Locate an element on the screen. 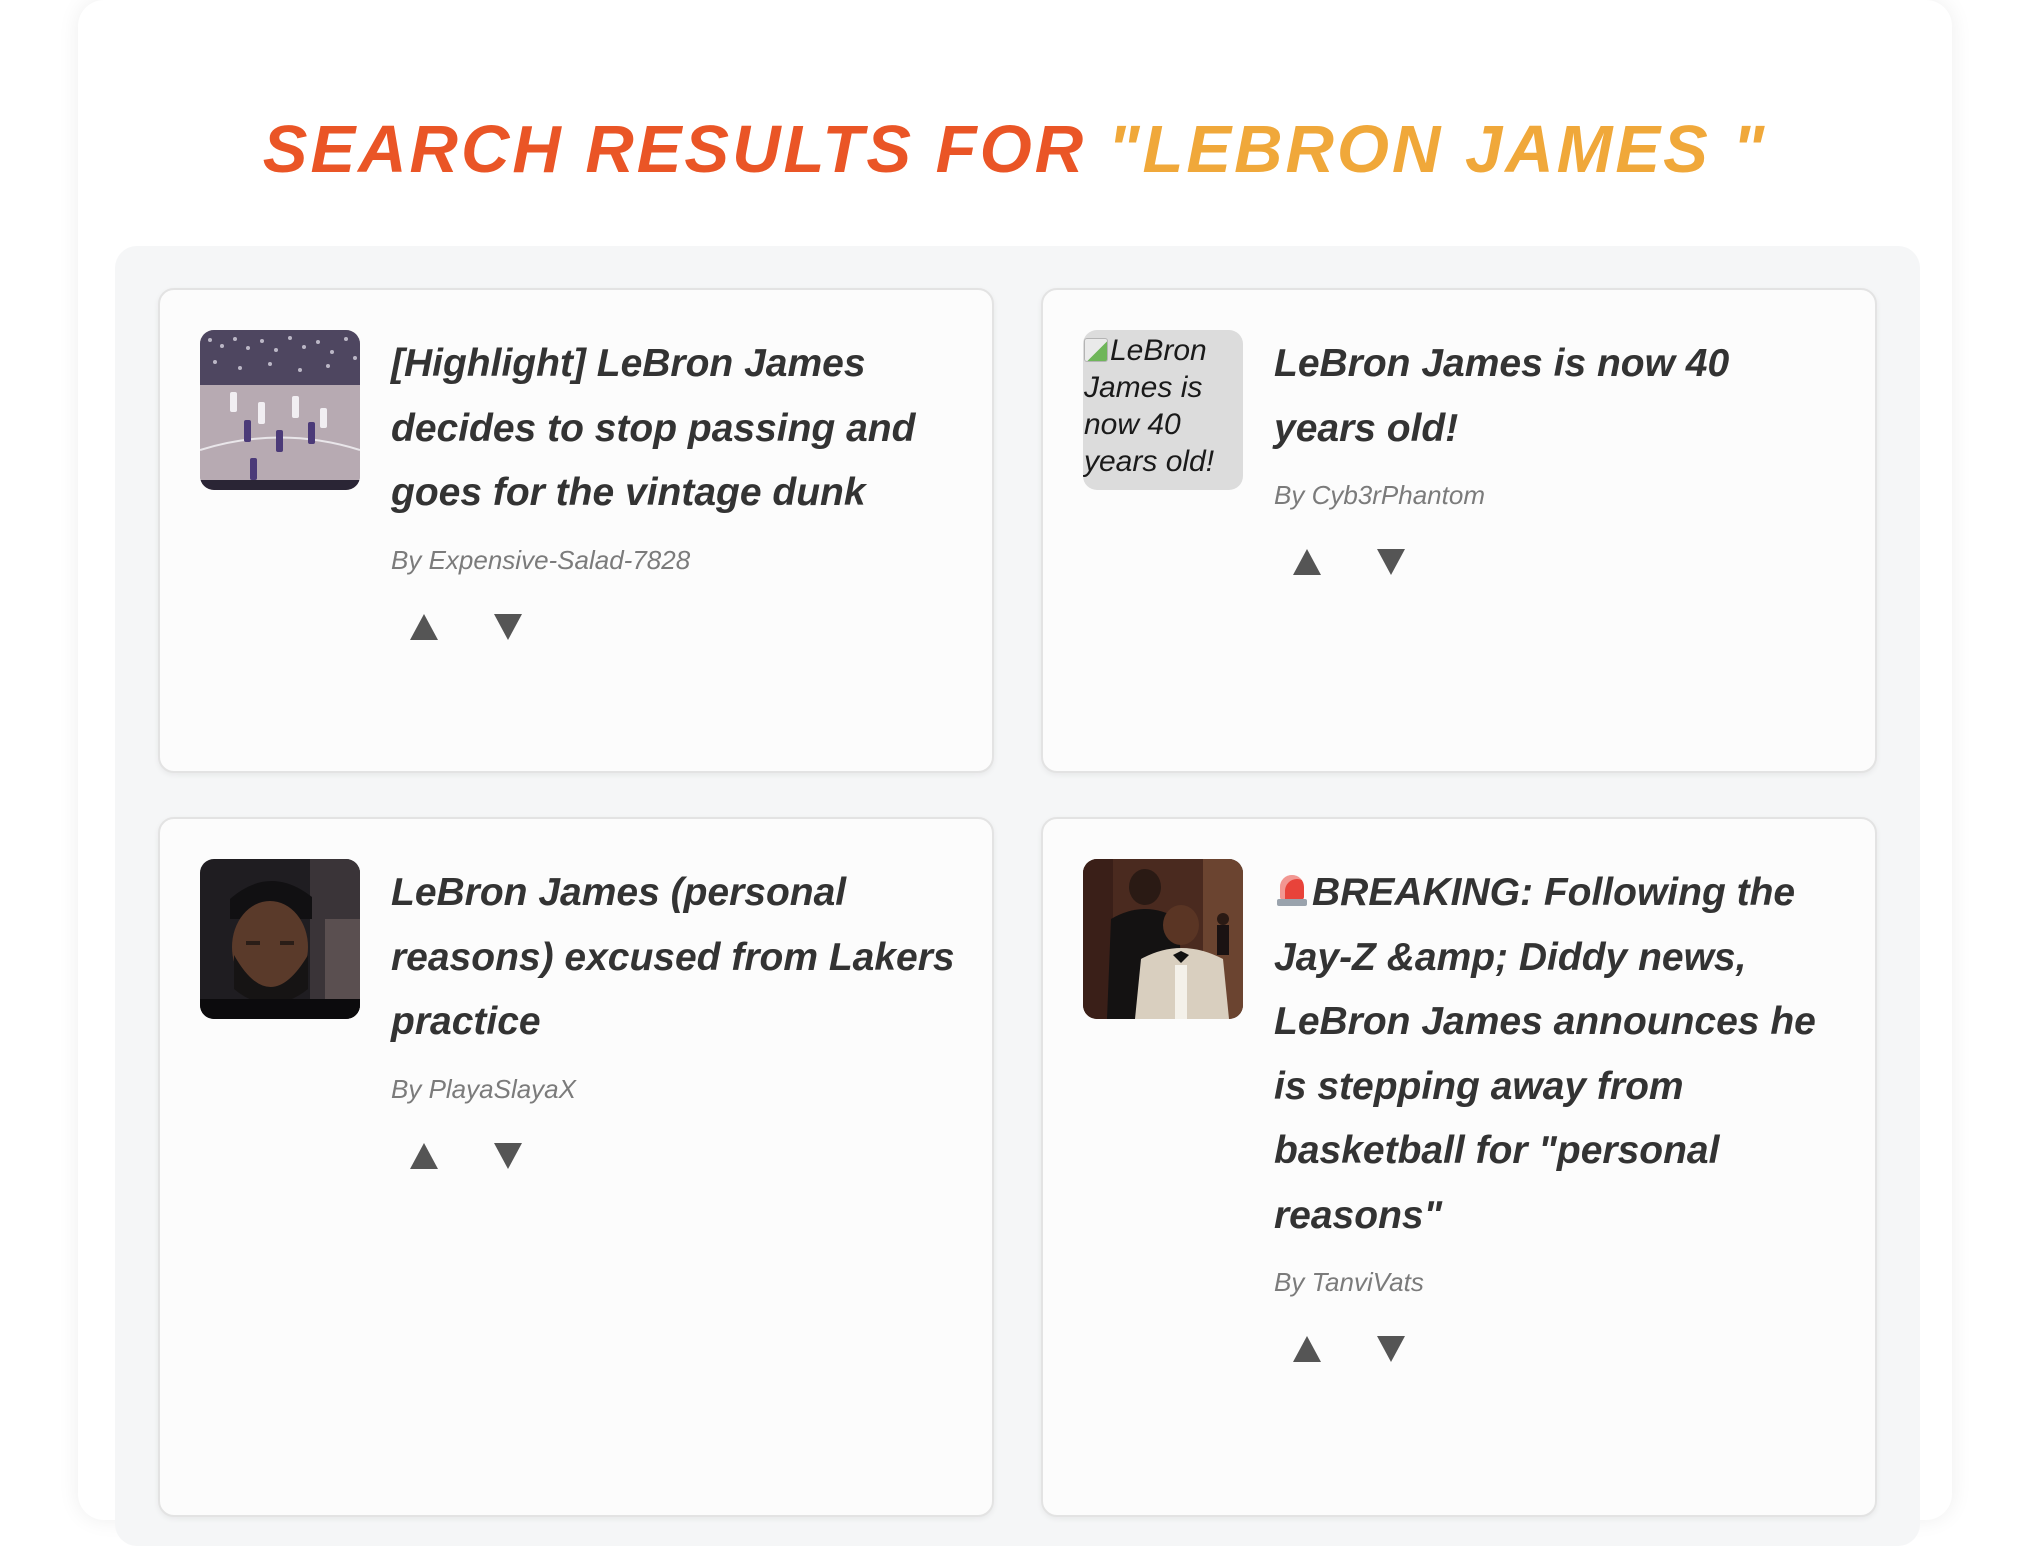 The width and height of the screenshot is (2030, 1546). portrait-photo is located at coordinates (280, 939).